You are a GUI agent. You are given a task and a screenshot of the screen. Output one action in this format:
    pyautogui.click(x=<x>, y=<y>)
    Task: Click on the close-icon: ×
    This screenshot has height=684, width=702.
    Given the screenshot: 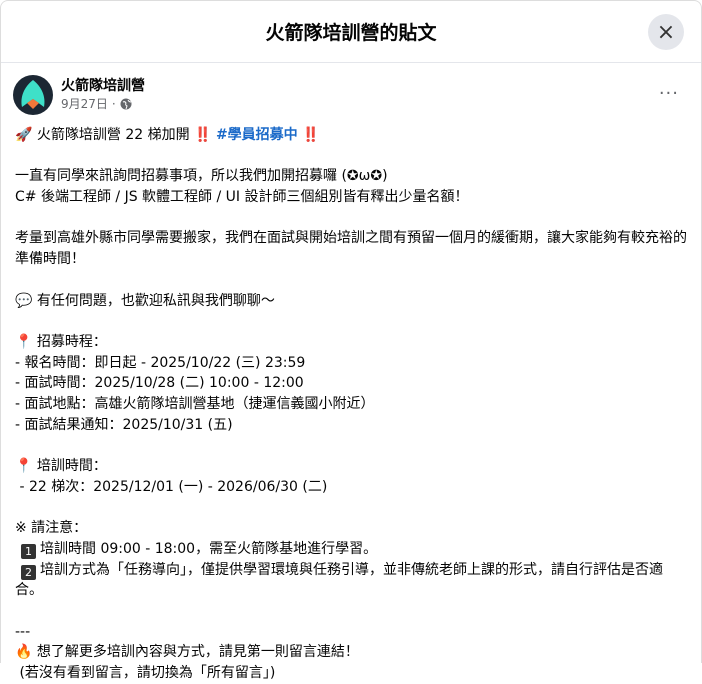 What is the action you would take?
    pyautogui.click(x=666, y=32)
    